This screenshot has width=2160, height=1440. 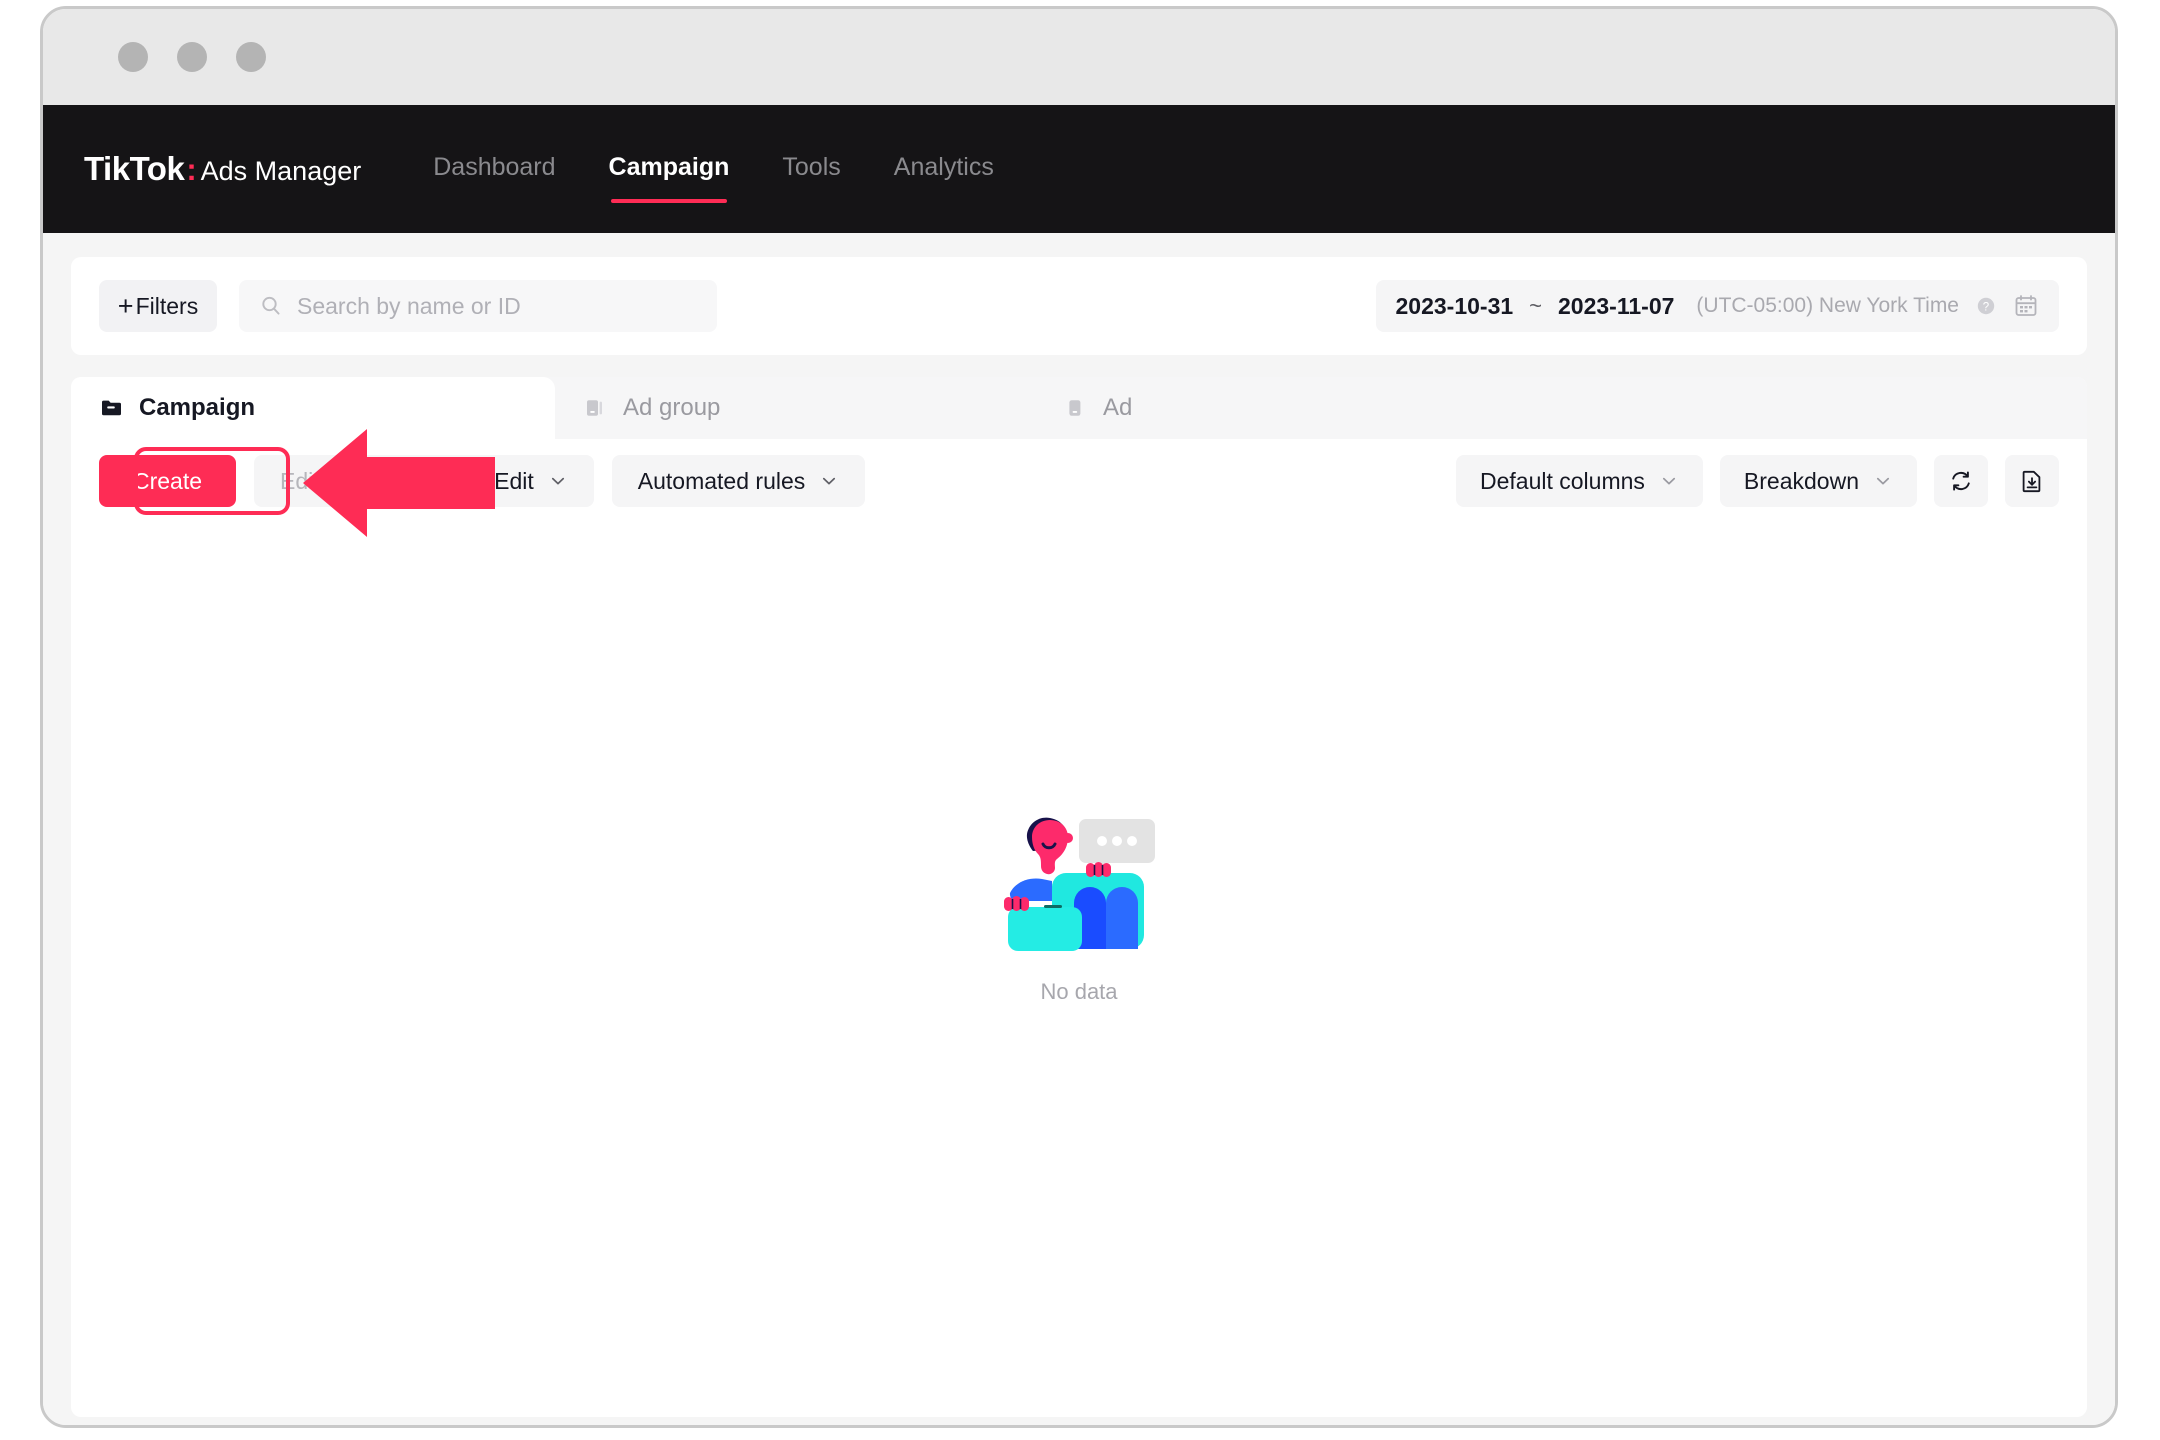 I want to click on date-range-start: 2023-10-31, so click(x=1455, y=306).